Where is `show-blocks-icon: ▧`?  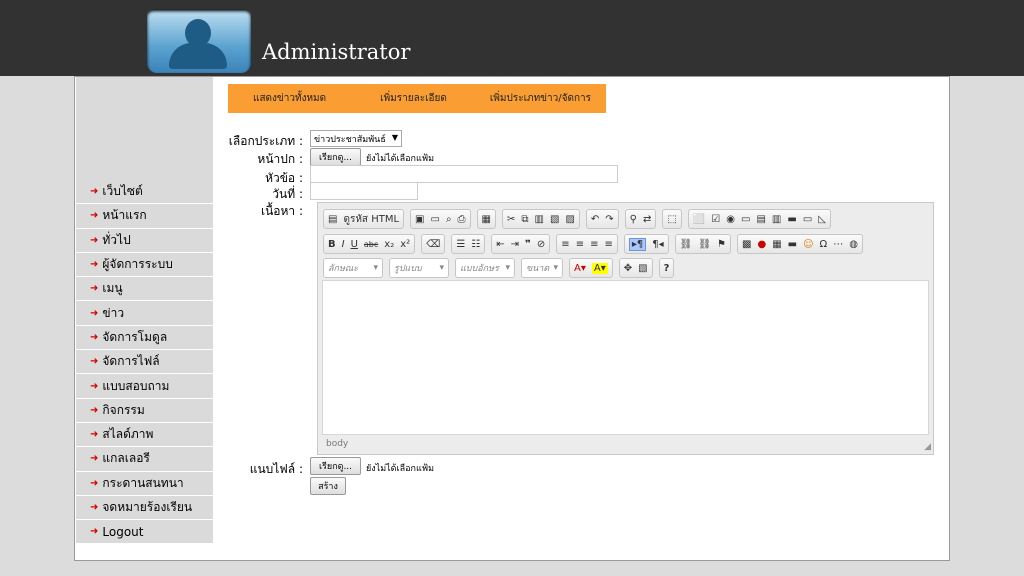
show-blocks-icon: ▧ is located at coordinates (642, 268).